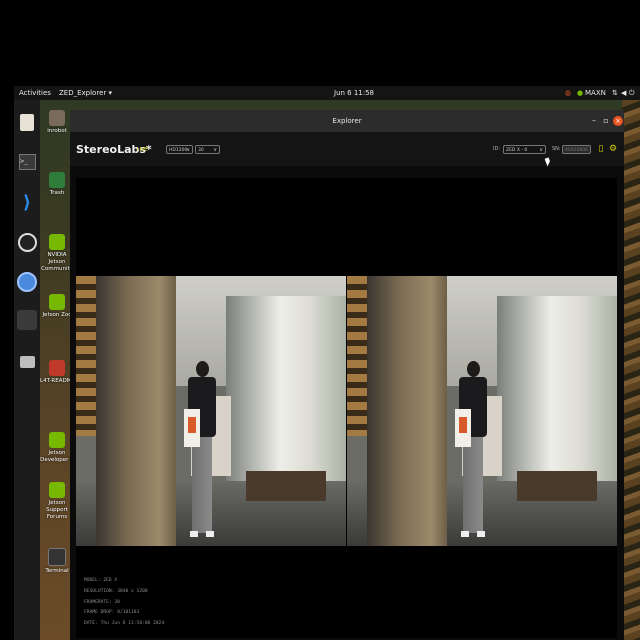 This screenshot has height=640, width=640. Describe the element at coordinates (27, 162) in the screenshot. I see `terminal-icon: >_` at that location.